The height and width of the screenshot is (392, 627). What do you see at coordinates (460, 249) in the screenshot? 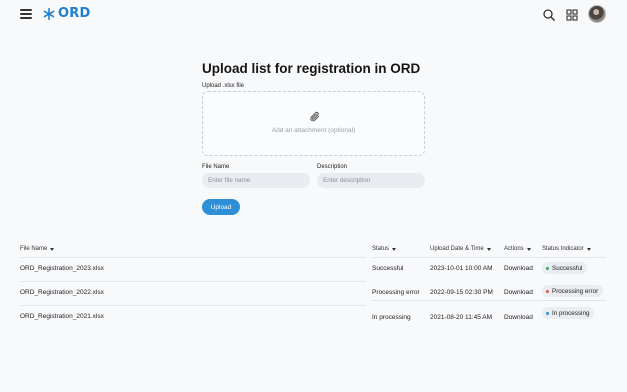
I see `column-header-upload-date: Upload Date & Time` at bounding box center [460, 249].